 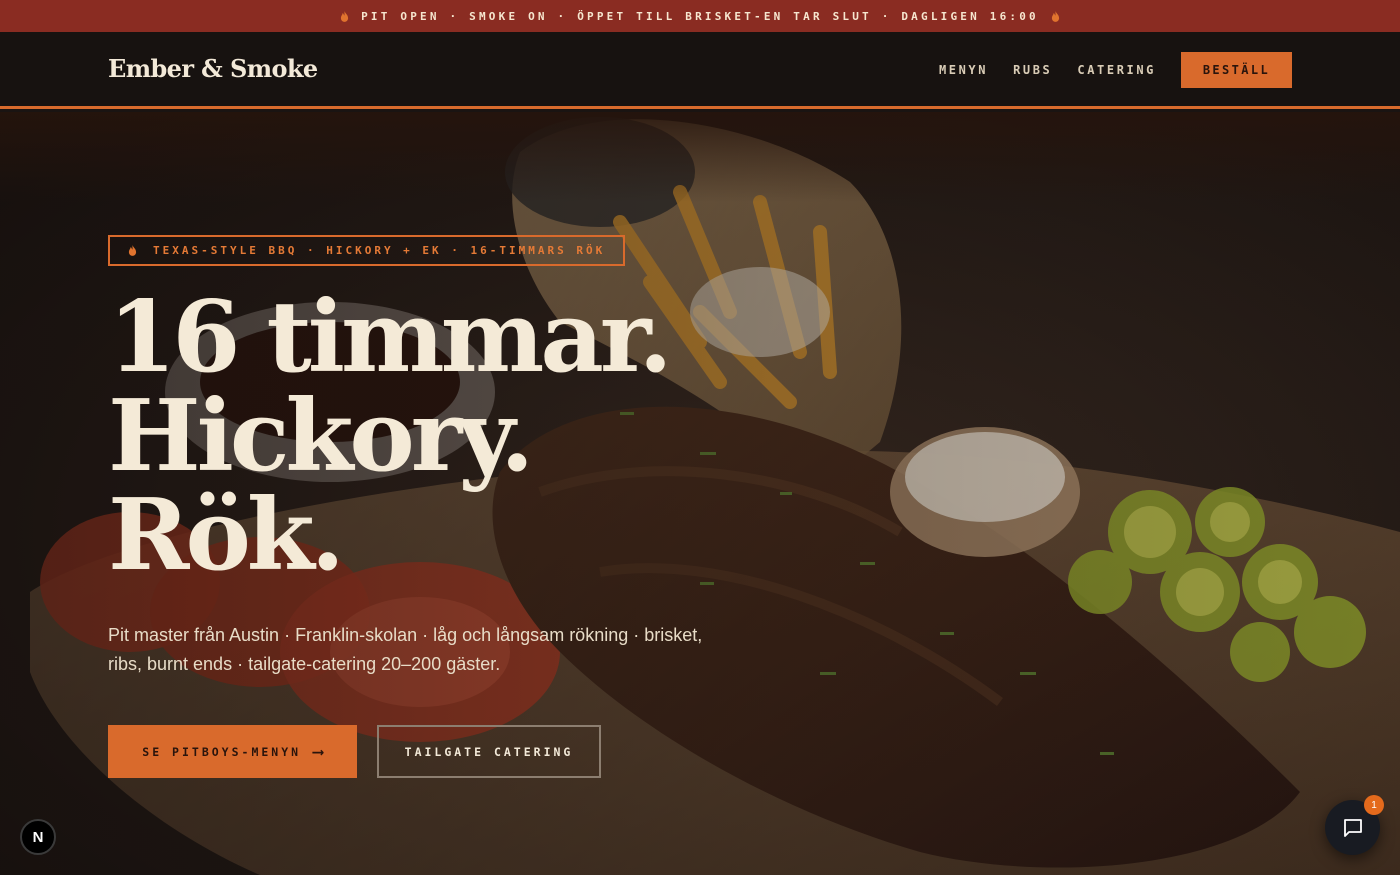 What do you see at coordinates (489, 751) in the screenshot?
I see `tailgate-catering-button: TAILGATE CATERING` at bounding box center [489, 751].